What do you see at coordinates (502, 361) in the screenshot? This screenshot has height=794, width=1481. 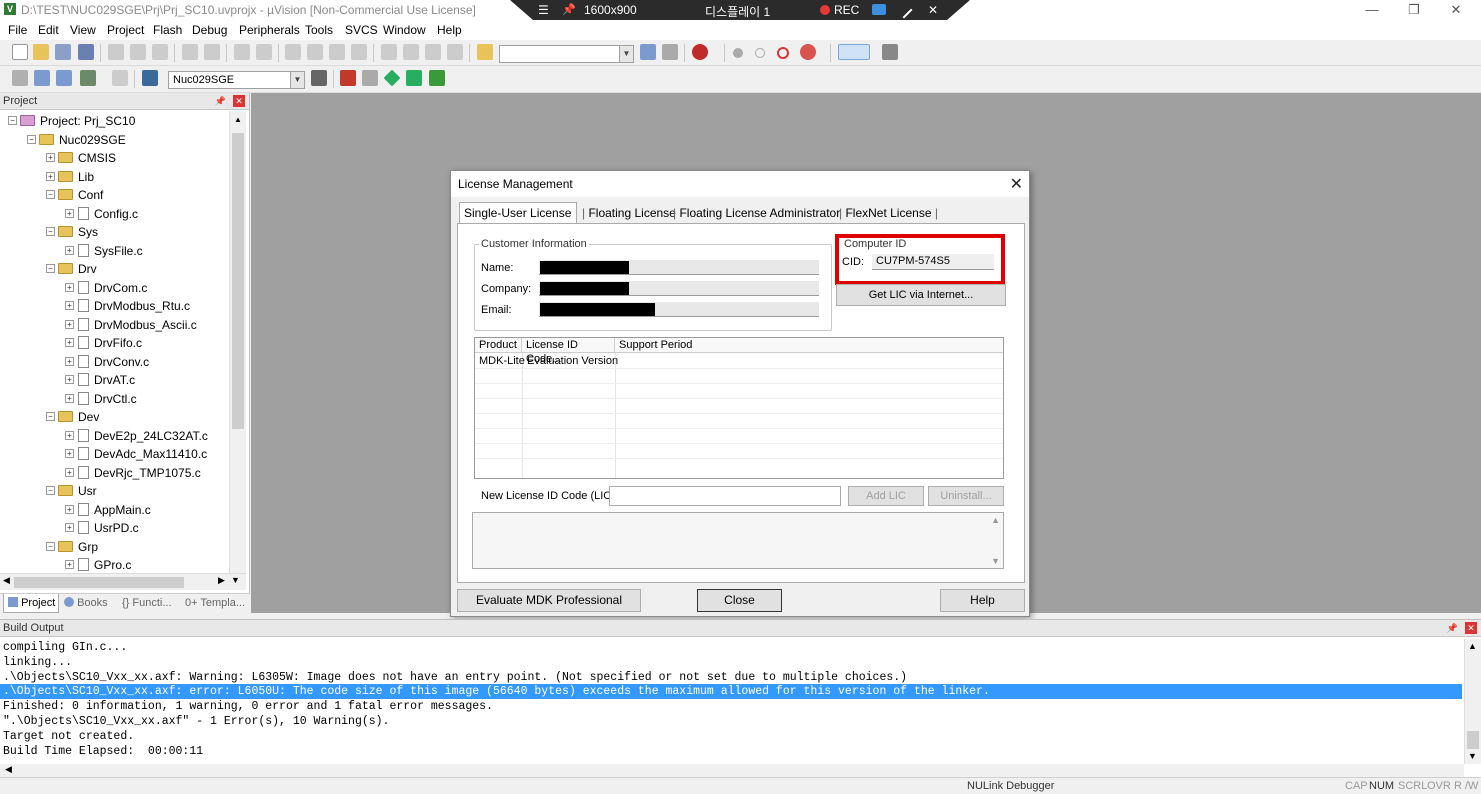 I see `table-cell-product: MDK-Lite` at bounding box center [502, 361].